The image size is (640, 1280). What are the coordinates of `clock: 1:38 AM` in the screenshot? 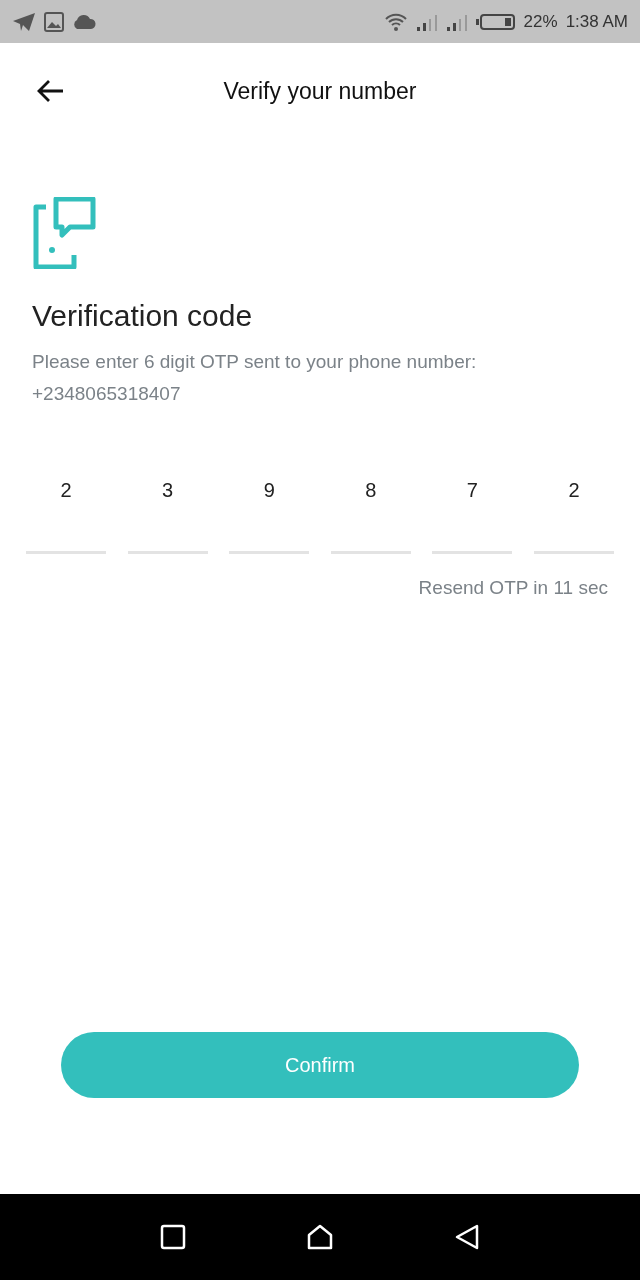 It's located at (596, 21).